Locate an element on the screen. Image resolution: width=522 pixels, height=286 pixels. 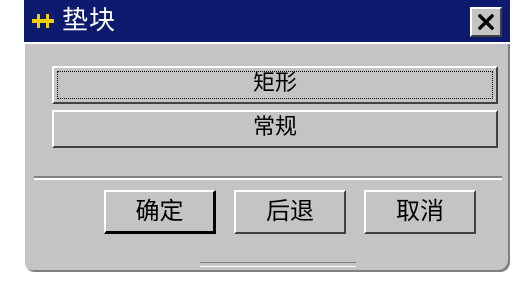
ok-button: 确定 is located at coordinates (160, 212).